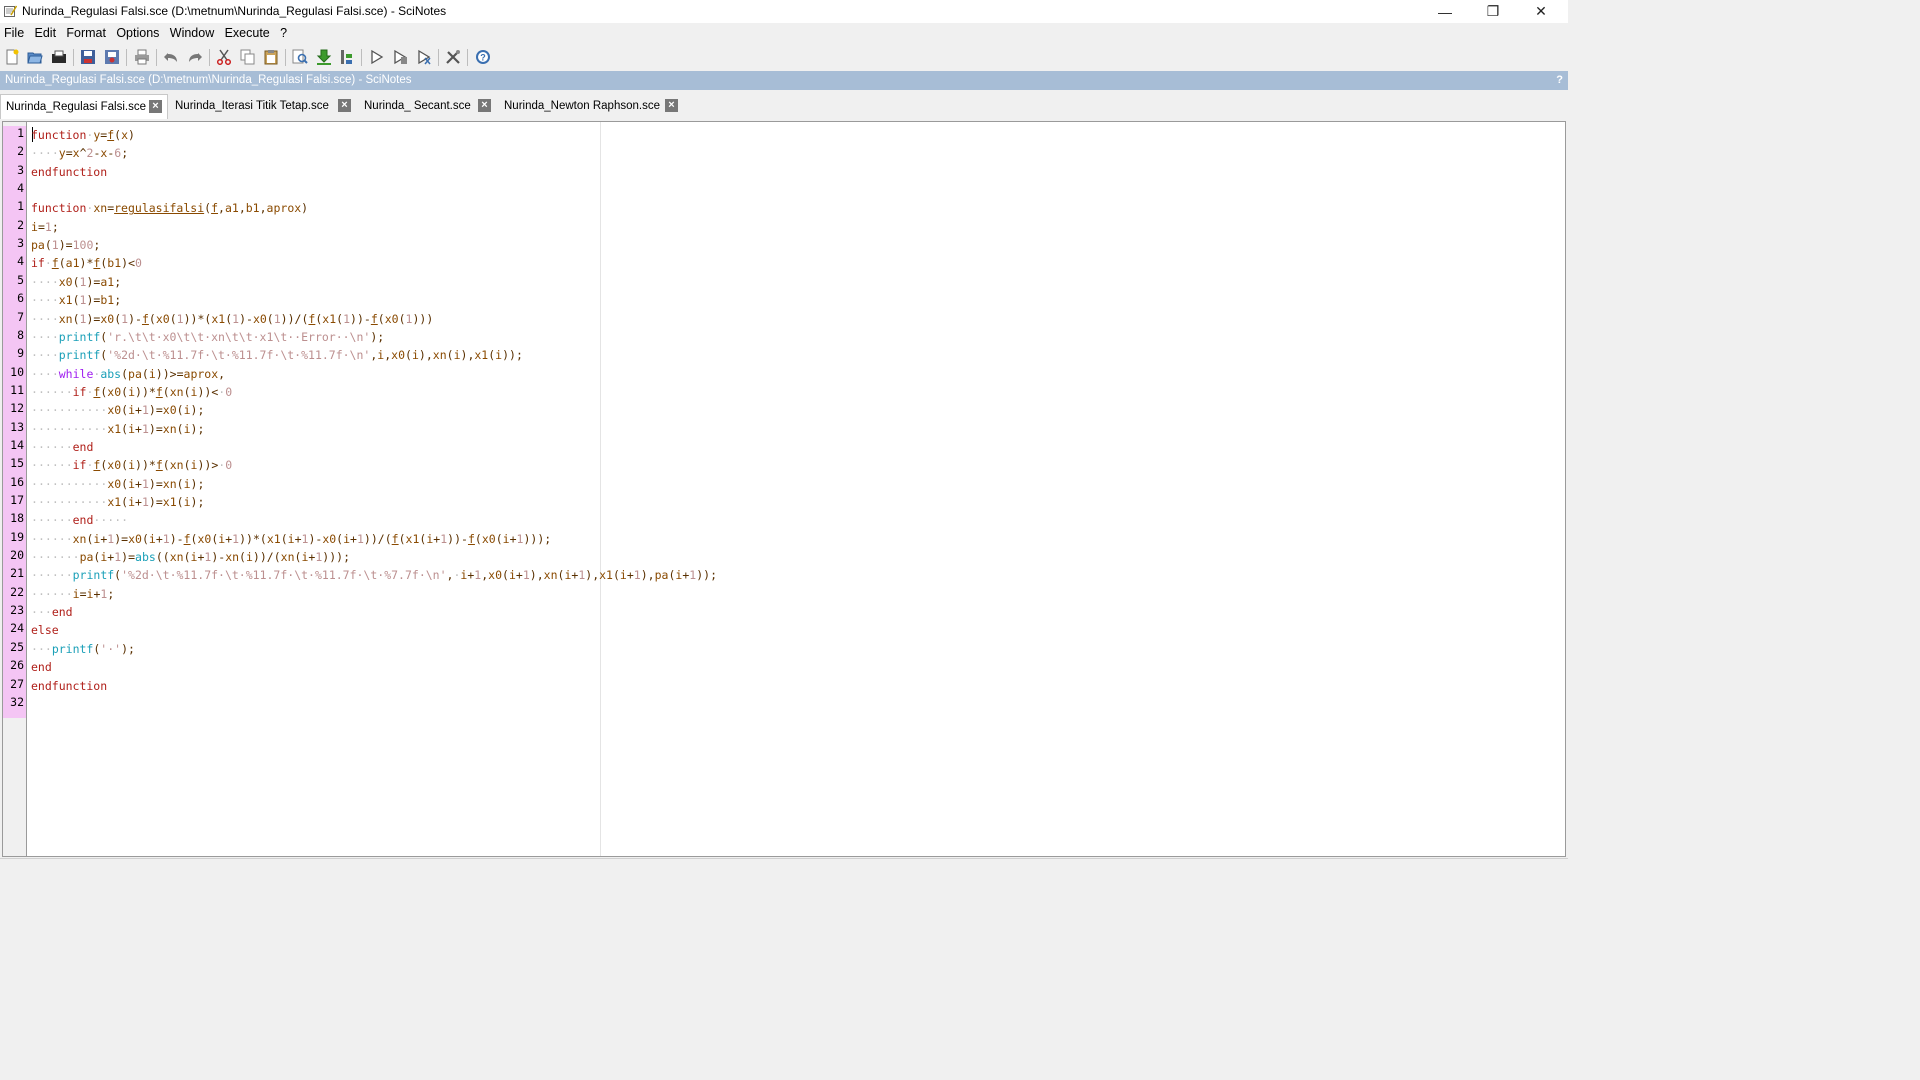 This screenshot has height=1080, width=1920. What do you see at coordinates (35, 57) in the screenshot?
I see `open-file-icon` at bounding box center [35, 57].